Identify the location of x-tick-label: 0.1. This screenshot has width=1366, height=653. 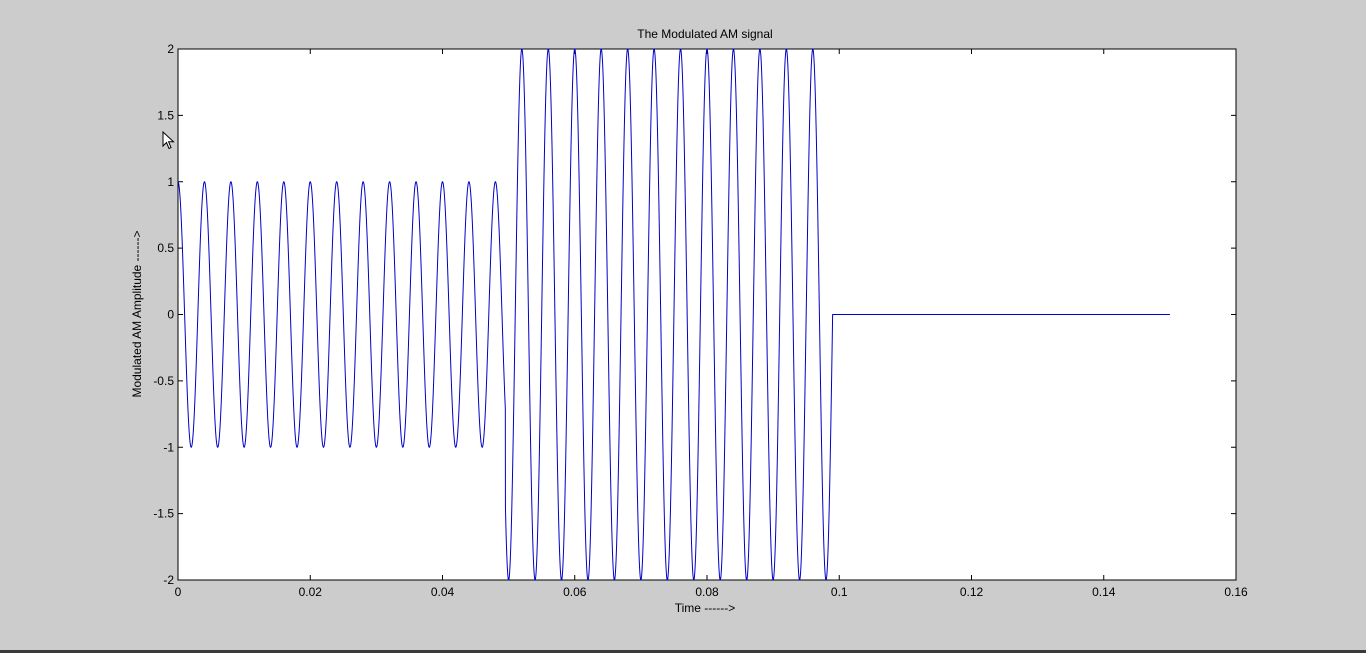
(839, 592).